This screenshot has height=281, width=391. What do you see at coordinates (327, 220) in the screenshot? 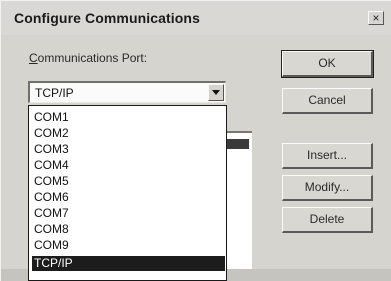
I see `delete-button: Delete` at bounding box center [327, 220].